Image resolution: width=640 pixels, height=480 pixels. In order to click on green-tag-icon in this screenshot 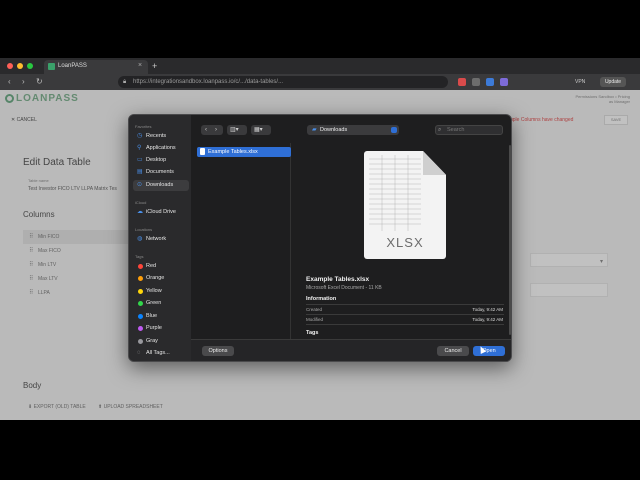, I will do `click(140, 303)`.